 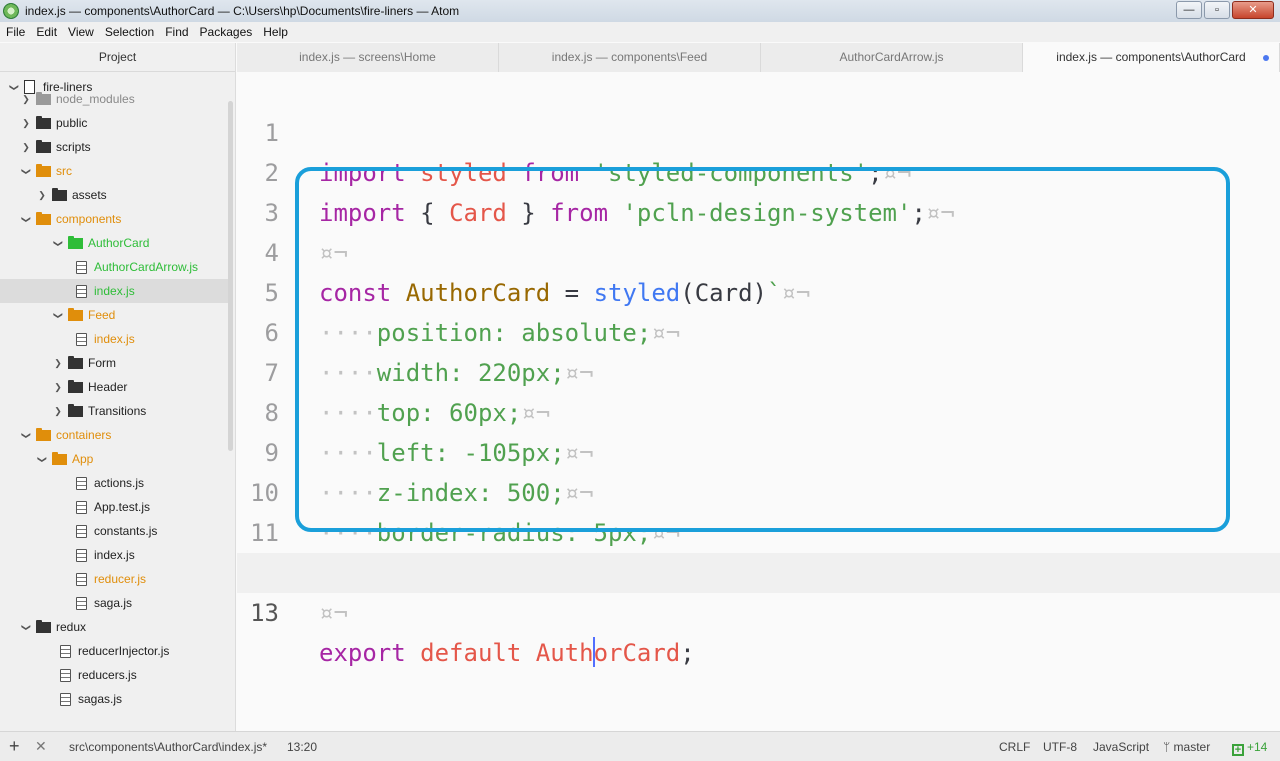 I want to click on tree-folder-item: ❯ Header, so click(x=114, y=387).